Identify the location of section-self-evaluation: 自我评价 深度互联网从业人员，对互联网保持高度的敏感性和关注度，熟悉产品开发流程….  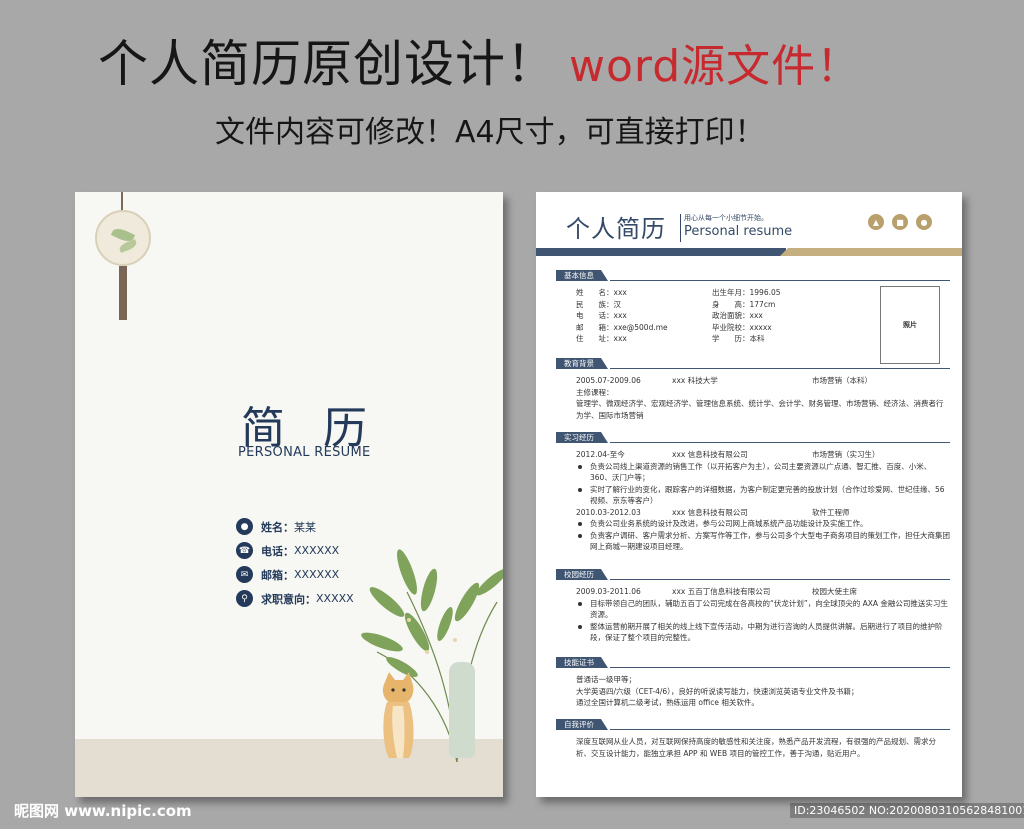
(753, 739).